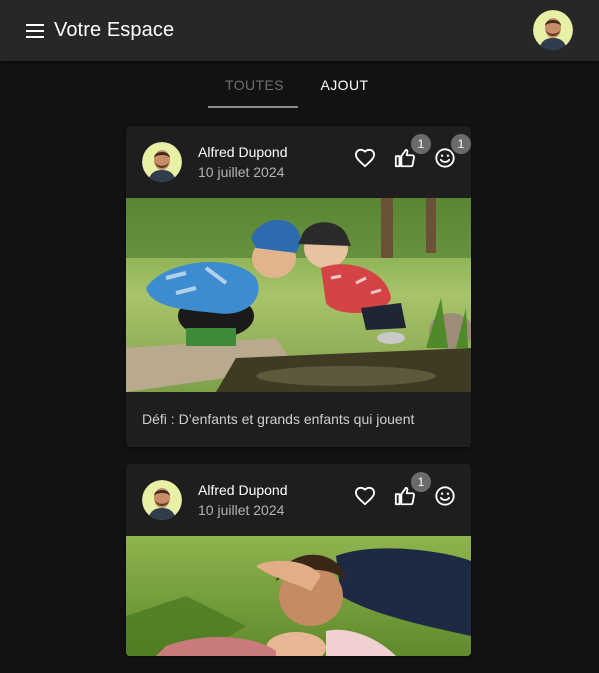 The width and height of the screenshot is (599, 673). Describe the element at coordinates (298, 162) in the screenshot. I see `post-header: Alfred Dupond 10 juillet 2024 1 1` at that location.